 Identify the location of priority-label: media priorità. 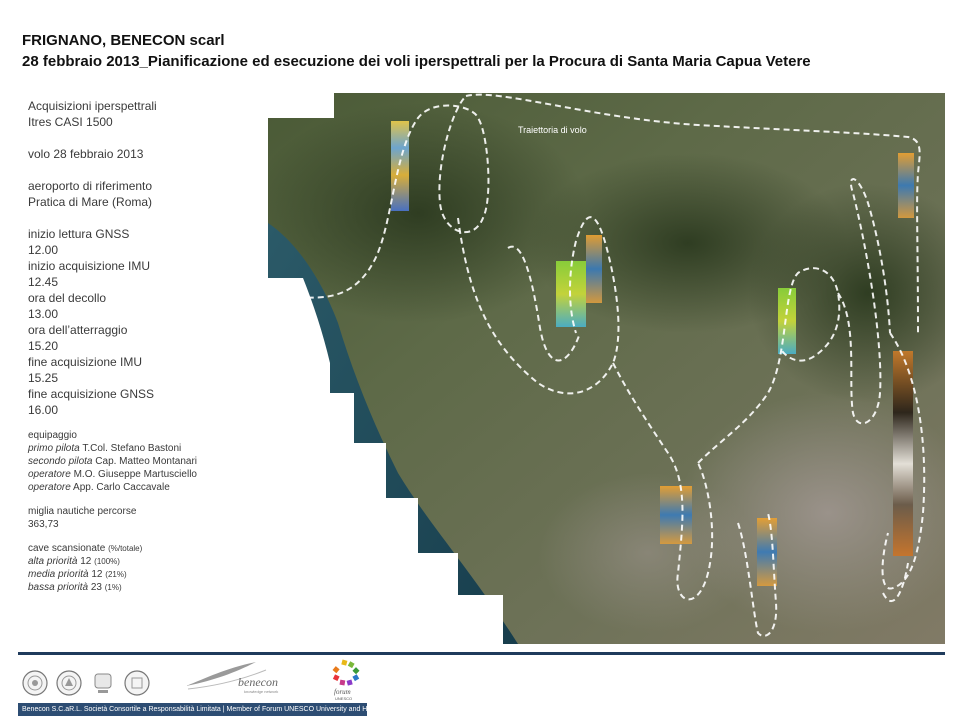
(58, 574).